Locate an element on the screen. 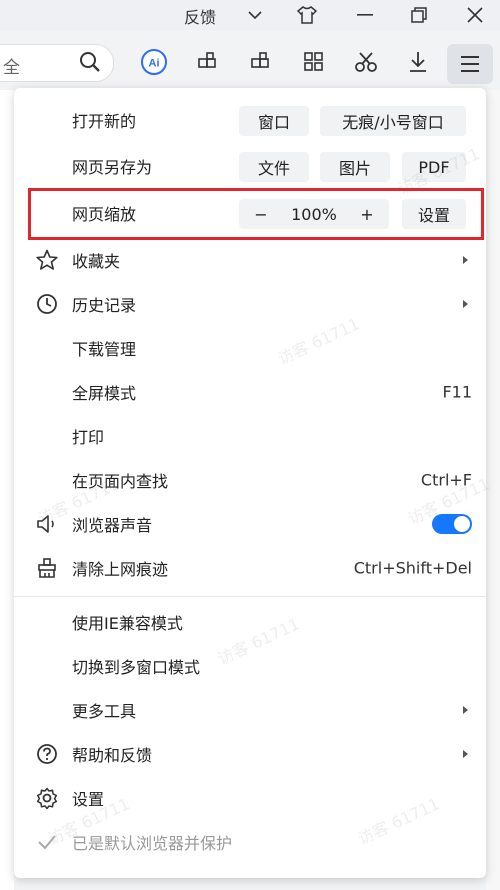  menu-item-favorites: 收藏夹 is located at coordinates (250, 260).